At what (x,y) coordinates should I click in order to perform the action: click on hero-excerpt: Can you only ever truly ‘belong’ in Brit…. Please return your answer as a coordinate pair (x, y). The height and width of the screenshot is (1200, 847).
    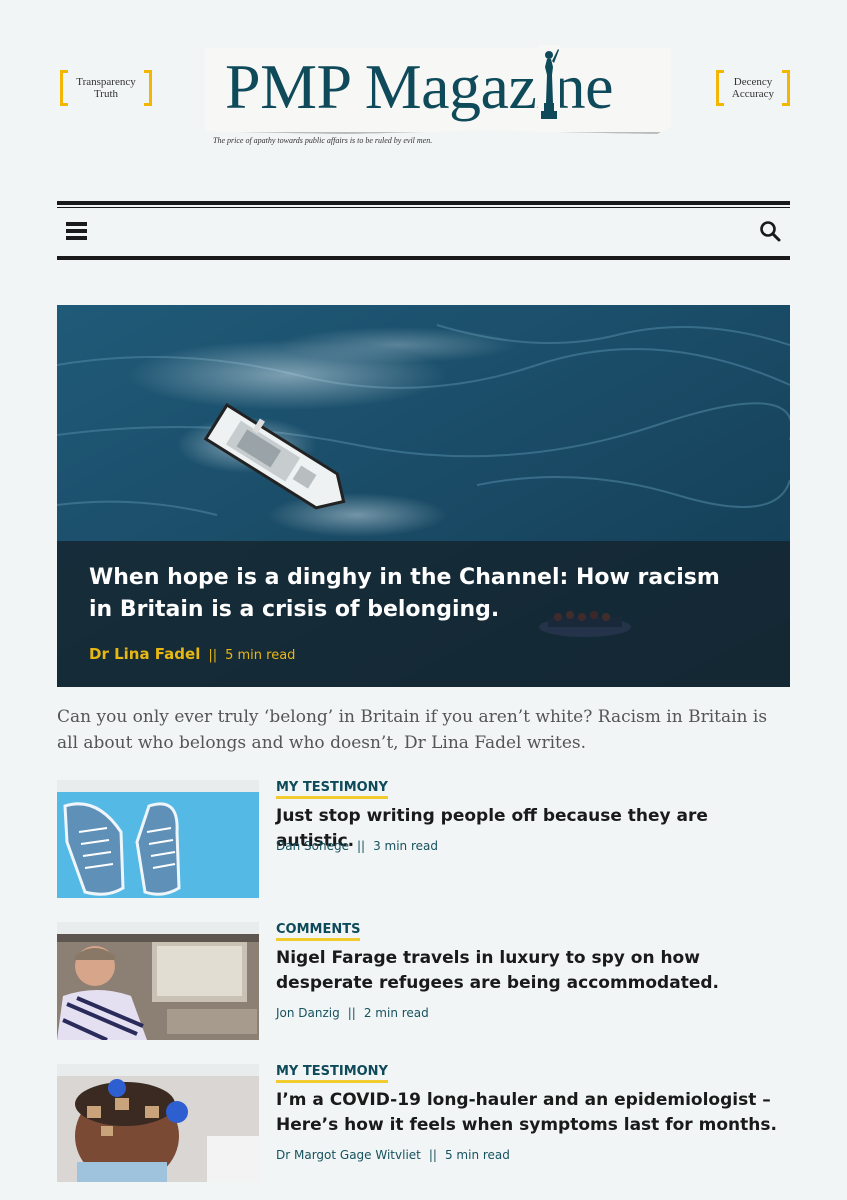
    Looking at the image, I should click on (412, 730).